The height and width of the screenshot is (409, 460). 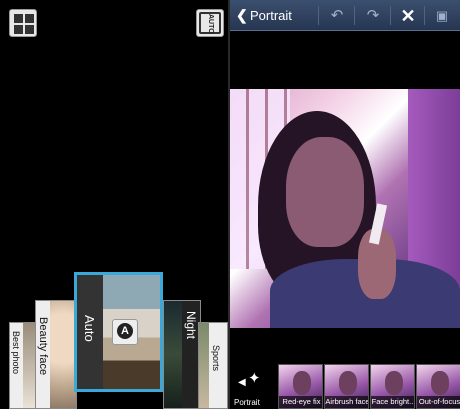 I want to click on effect-out-of-focus: Out-of-focus, so click(x=438, y=386).